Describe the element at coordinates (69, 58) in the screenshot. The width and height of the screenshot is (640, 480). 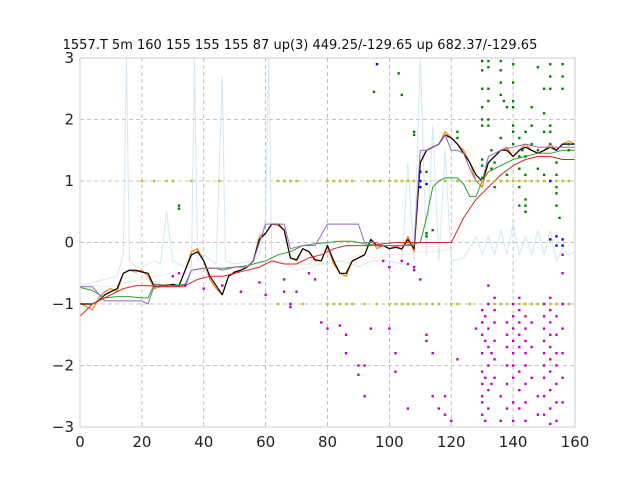
I see `y-tick-label: 3` at that location.